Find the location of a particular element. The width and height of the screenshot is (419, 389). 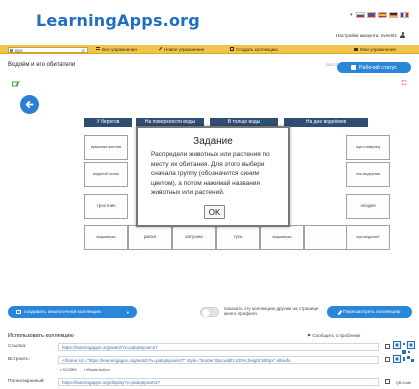

flag-icon: ⚑ is located at coordinates (309, 335).